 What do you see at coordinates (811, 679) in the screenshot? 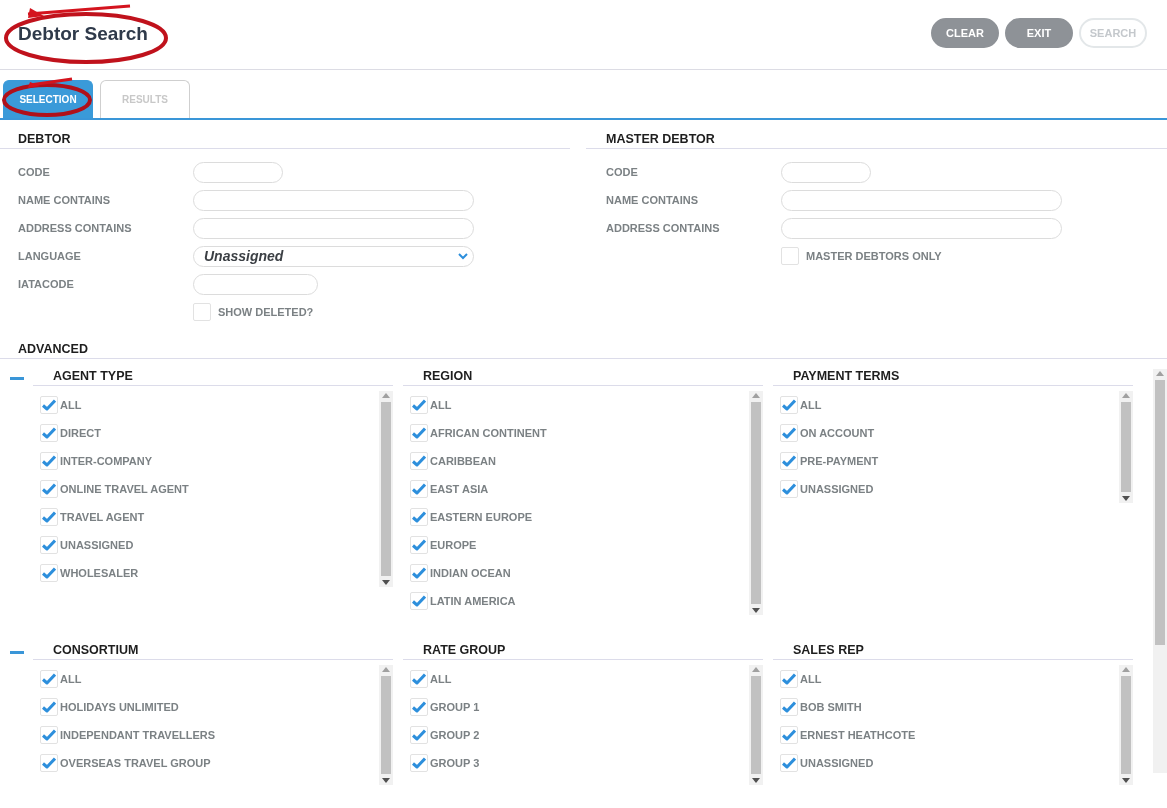
I see `checkbox-label: ALL` at bounding box center [811, 679].